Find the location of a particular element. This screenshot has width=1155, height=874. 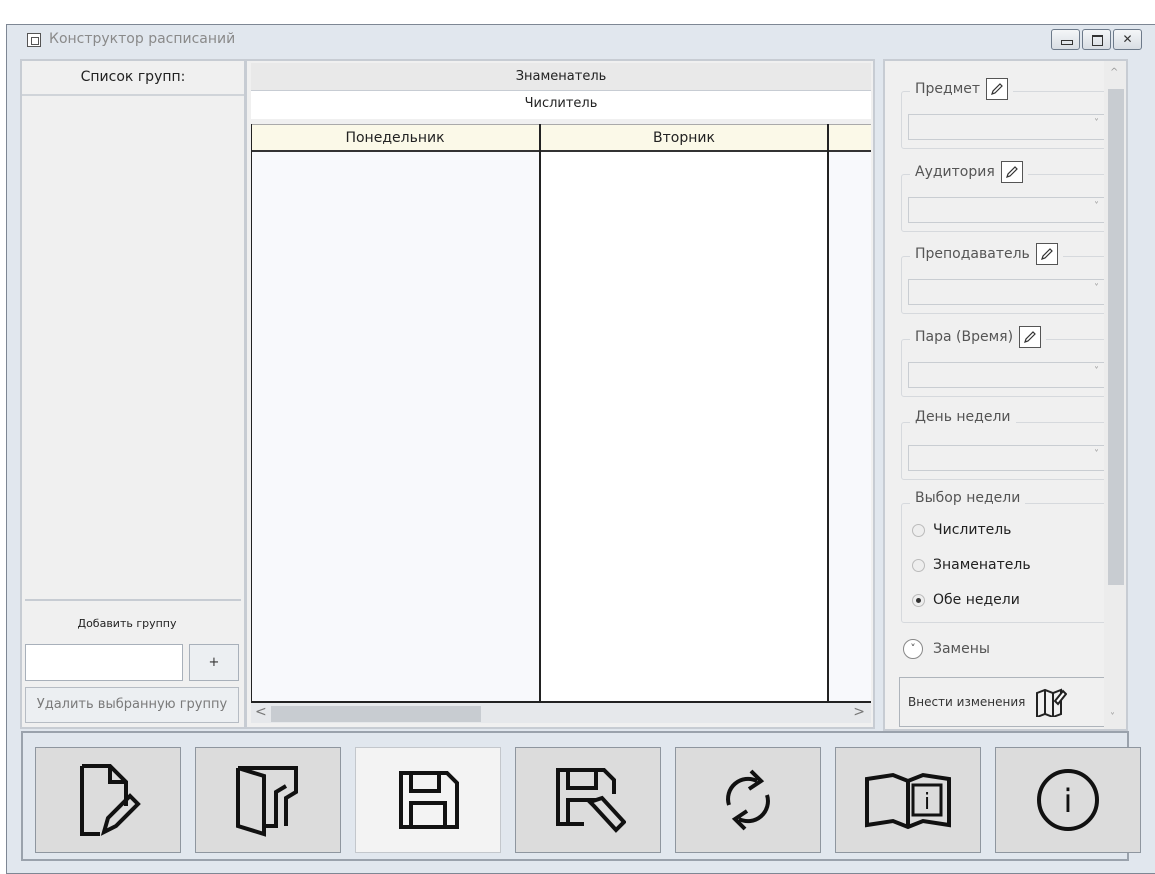

scroll-up-icon: ^ is located at coordinates (1114, 72).